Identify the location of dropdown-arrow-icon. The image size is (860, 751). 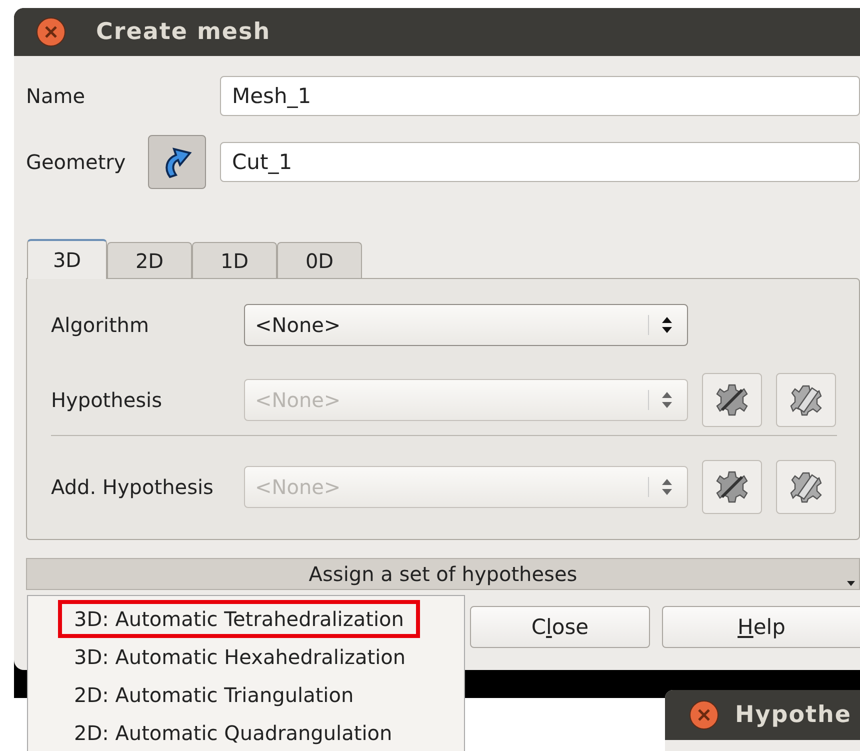
(851, 584).